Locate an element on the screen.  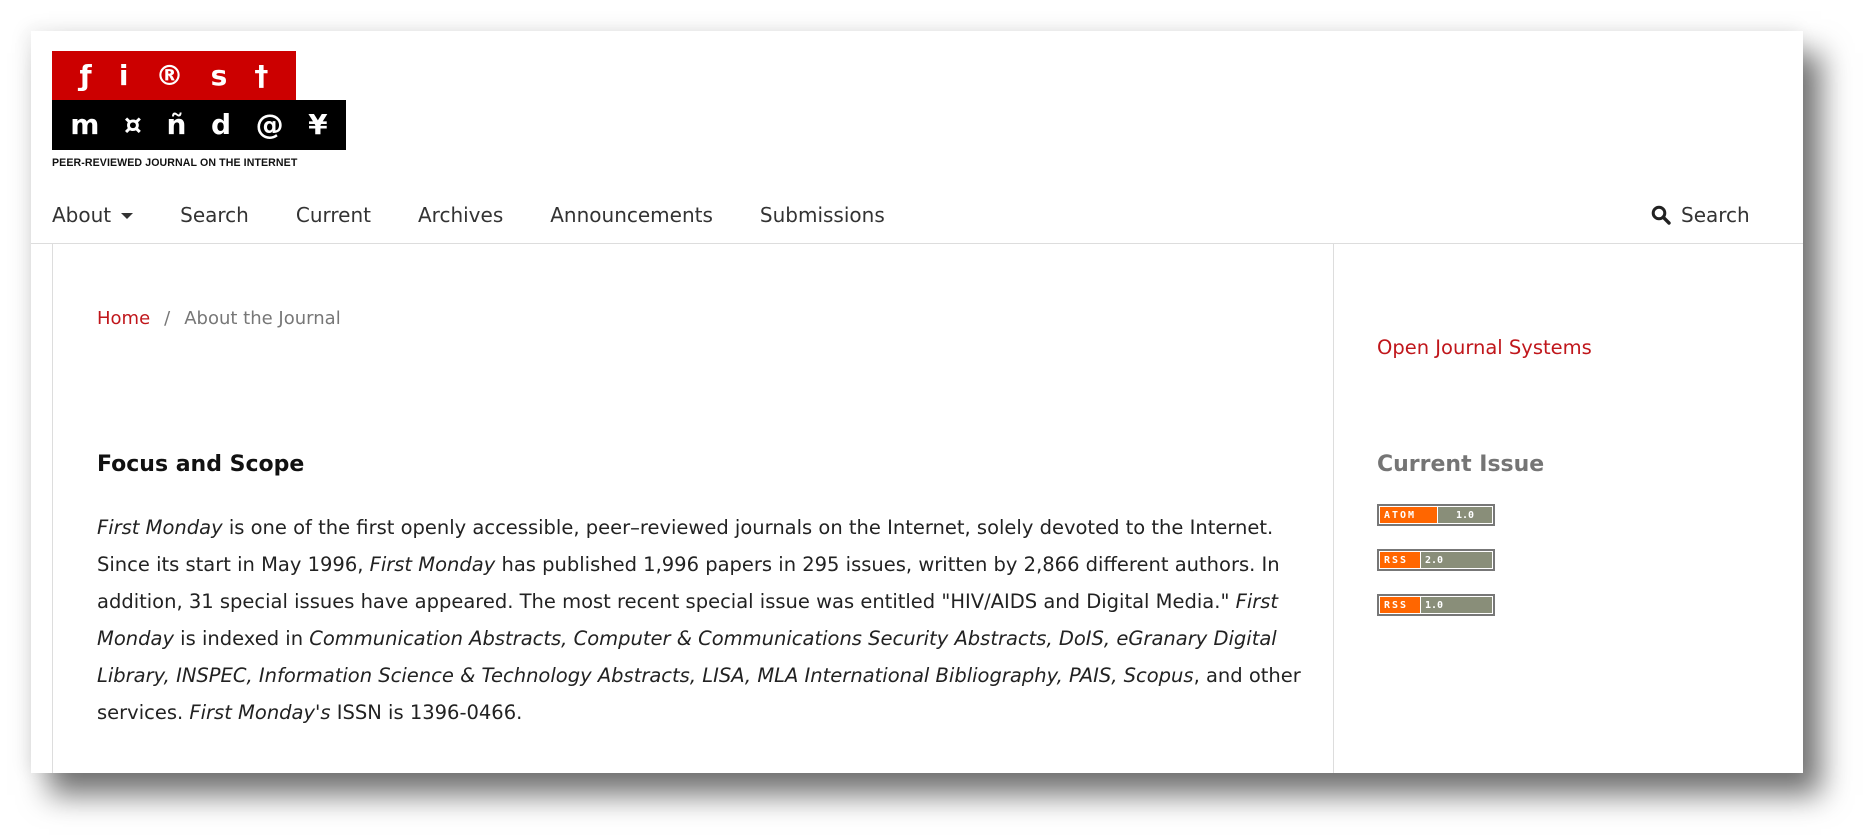
sidebar-divider is located at coordinates (1333, 508).